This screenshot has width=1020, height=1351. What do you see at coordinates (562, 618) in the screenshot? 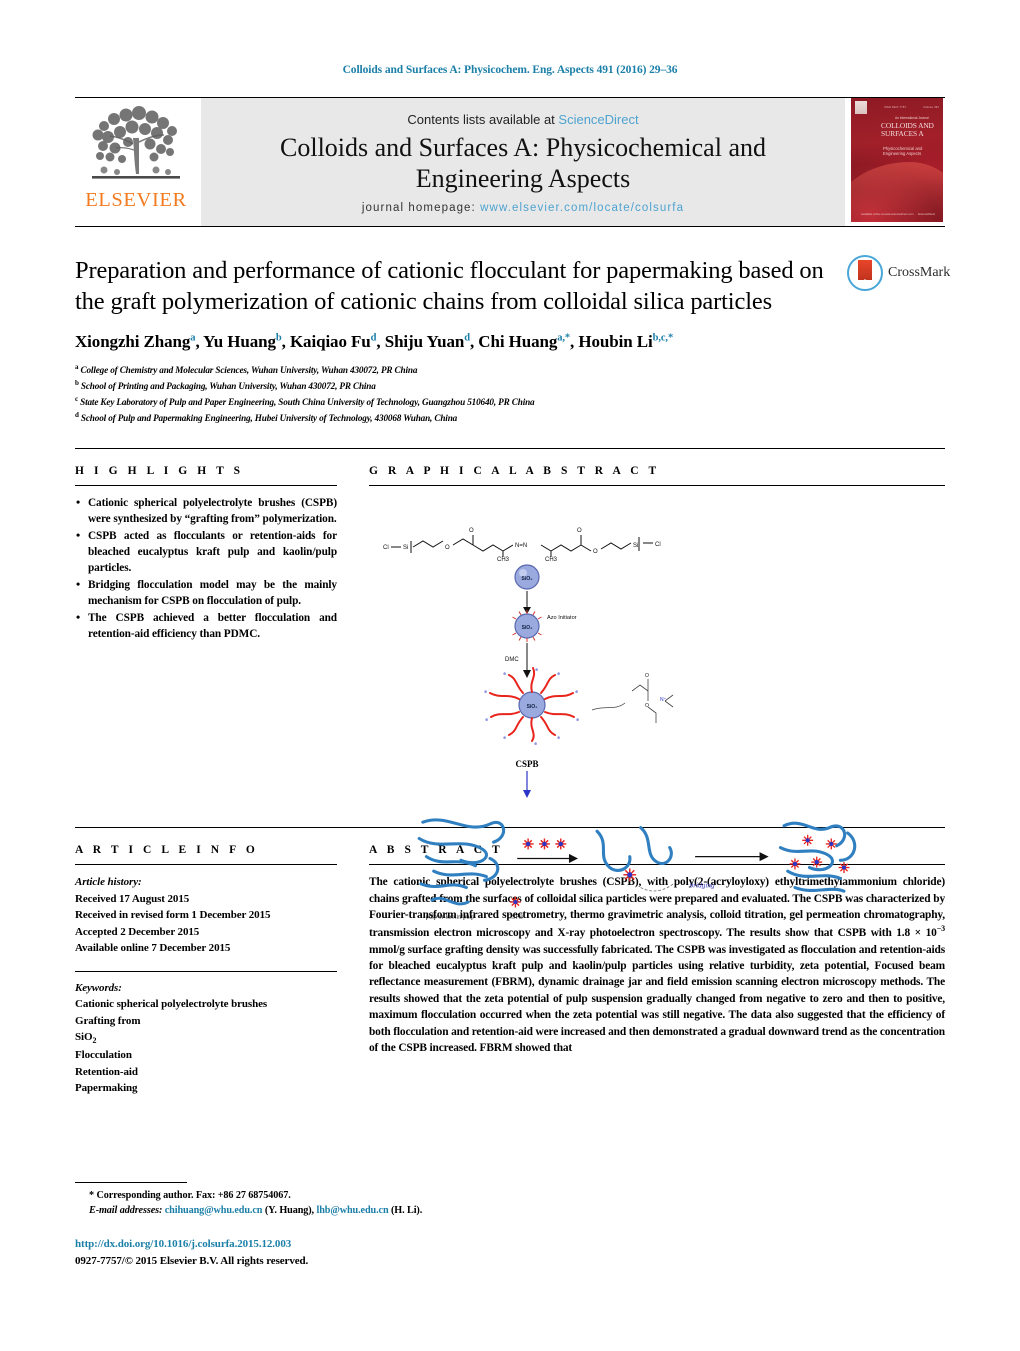
I see `ga-azo-initiator-label: Azo Initiator` at bounding box center [562, 618].